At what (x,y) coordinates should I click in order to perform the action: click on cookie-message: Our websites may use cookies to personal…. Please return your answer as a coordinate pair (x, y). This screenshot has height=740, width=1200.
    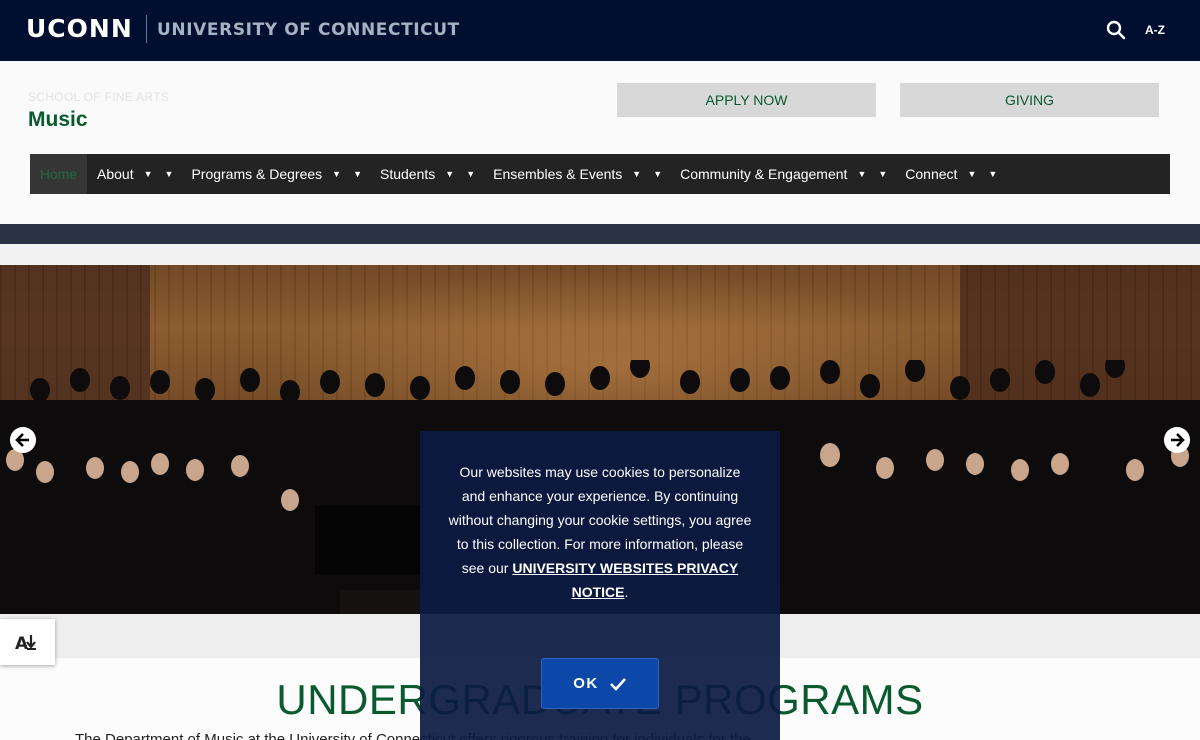
    Looking at the image, I should click on (600, 532).